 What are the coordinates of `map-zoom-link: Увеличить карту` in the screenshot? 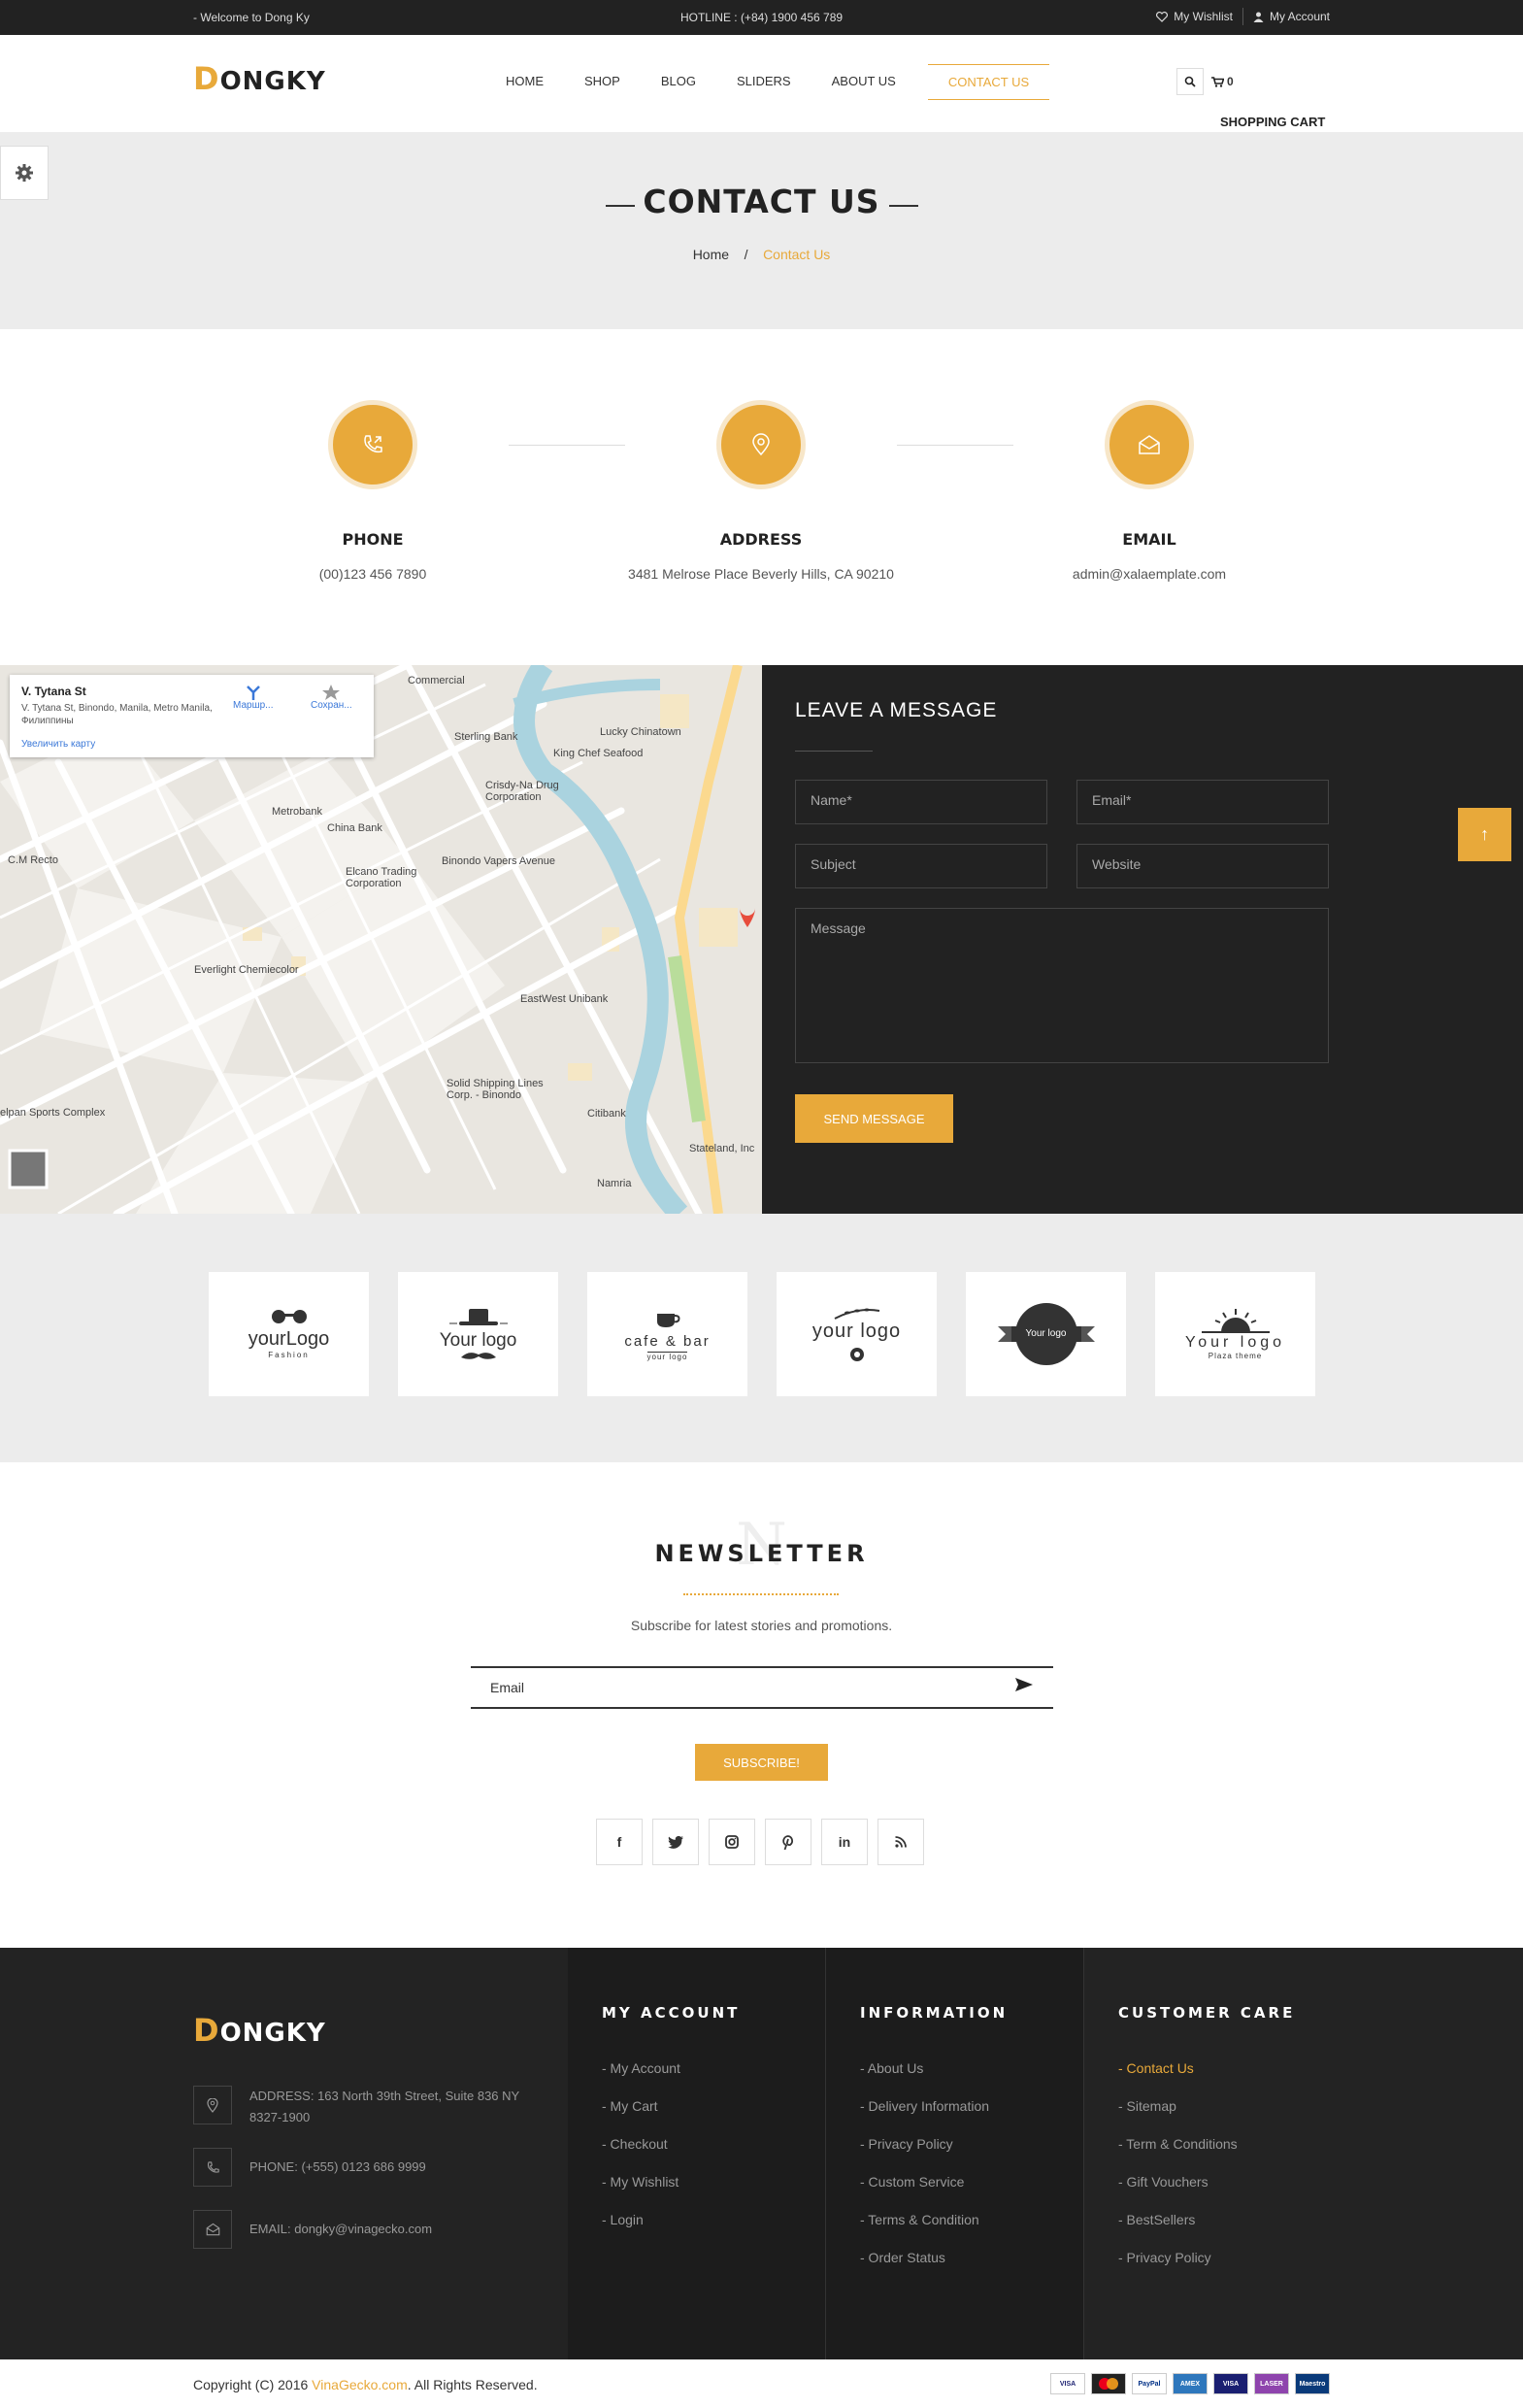 It's located at (58, 744).